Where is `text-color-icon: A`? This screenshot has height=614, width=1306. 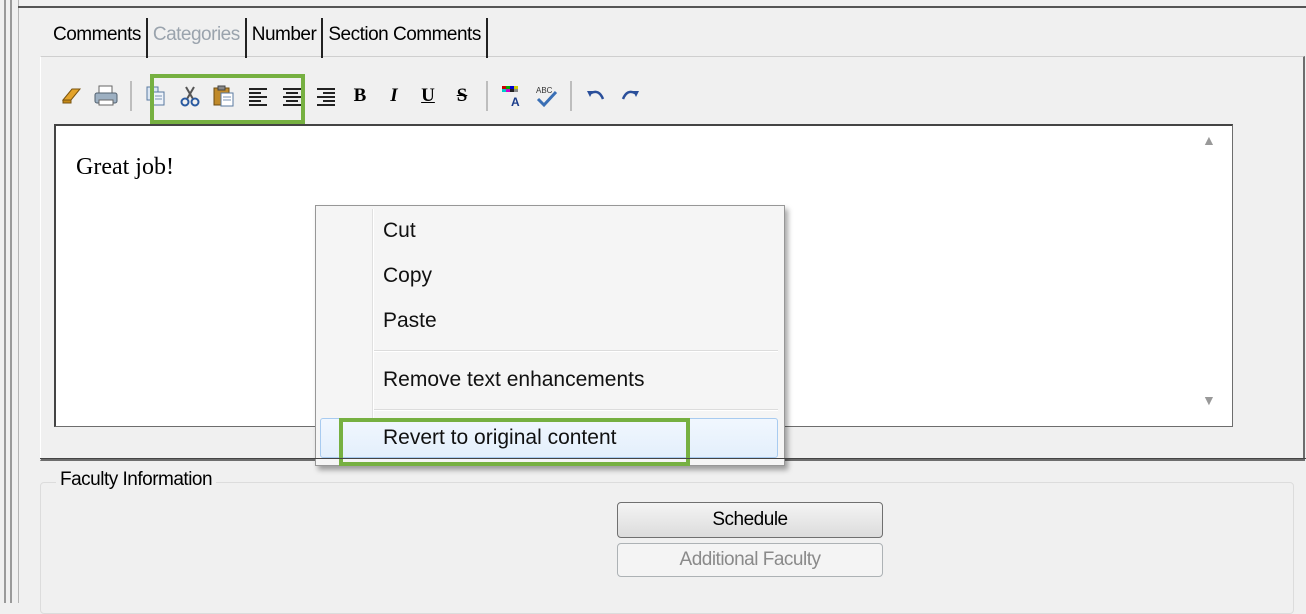
text-color-icon: A is located at coordinates (512, 96).